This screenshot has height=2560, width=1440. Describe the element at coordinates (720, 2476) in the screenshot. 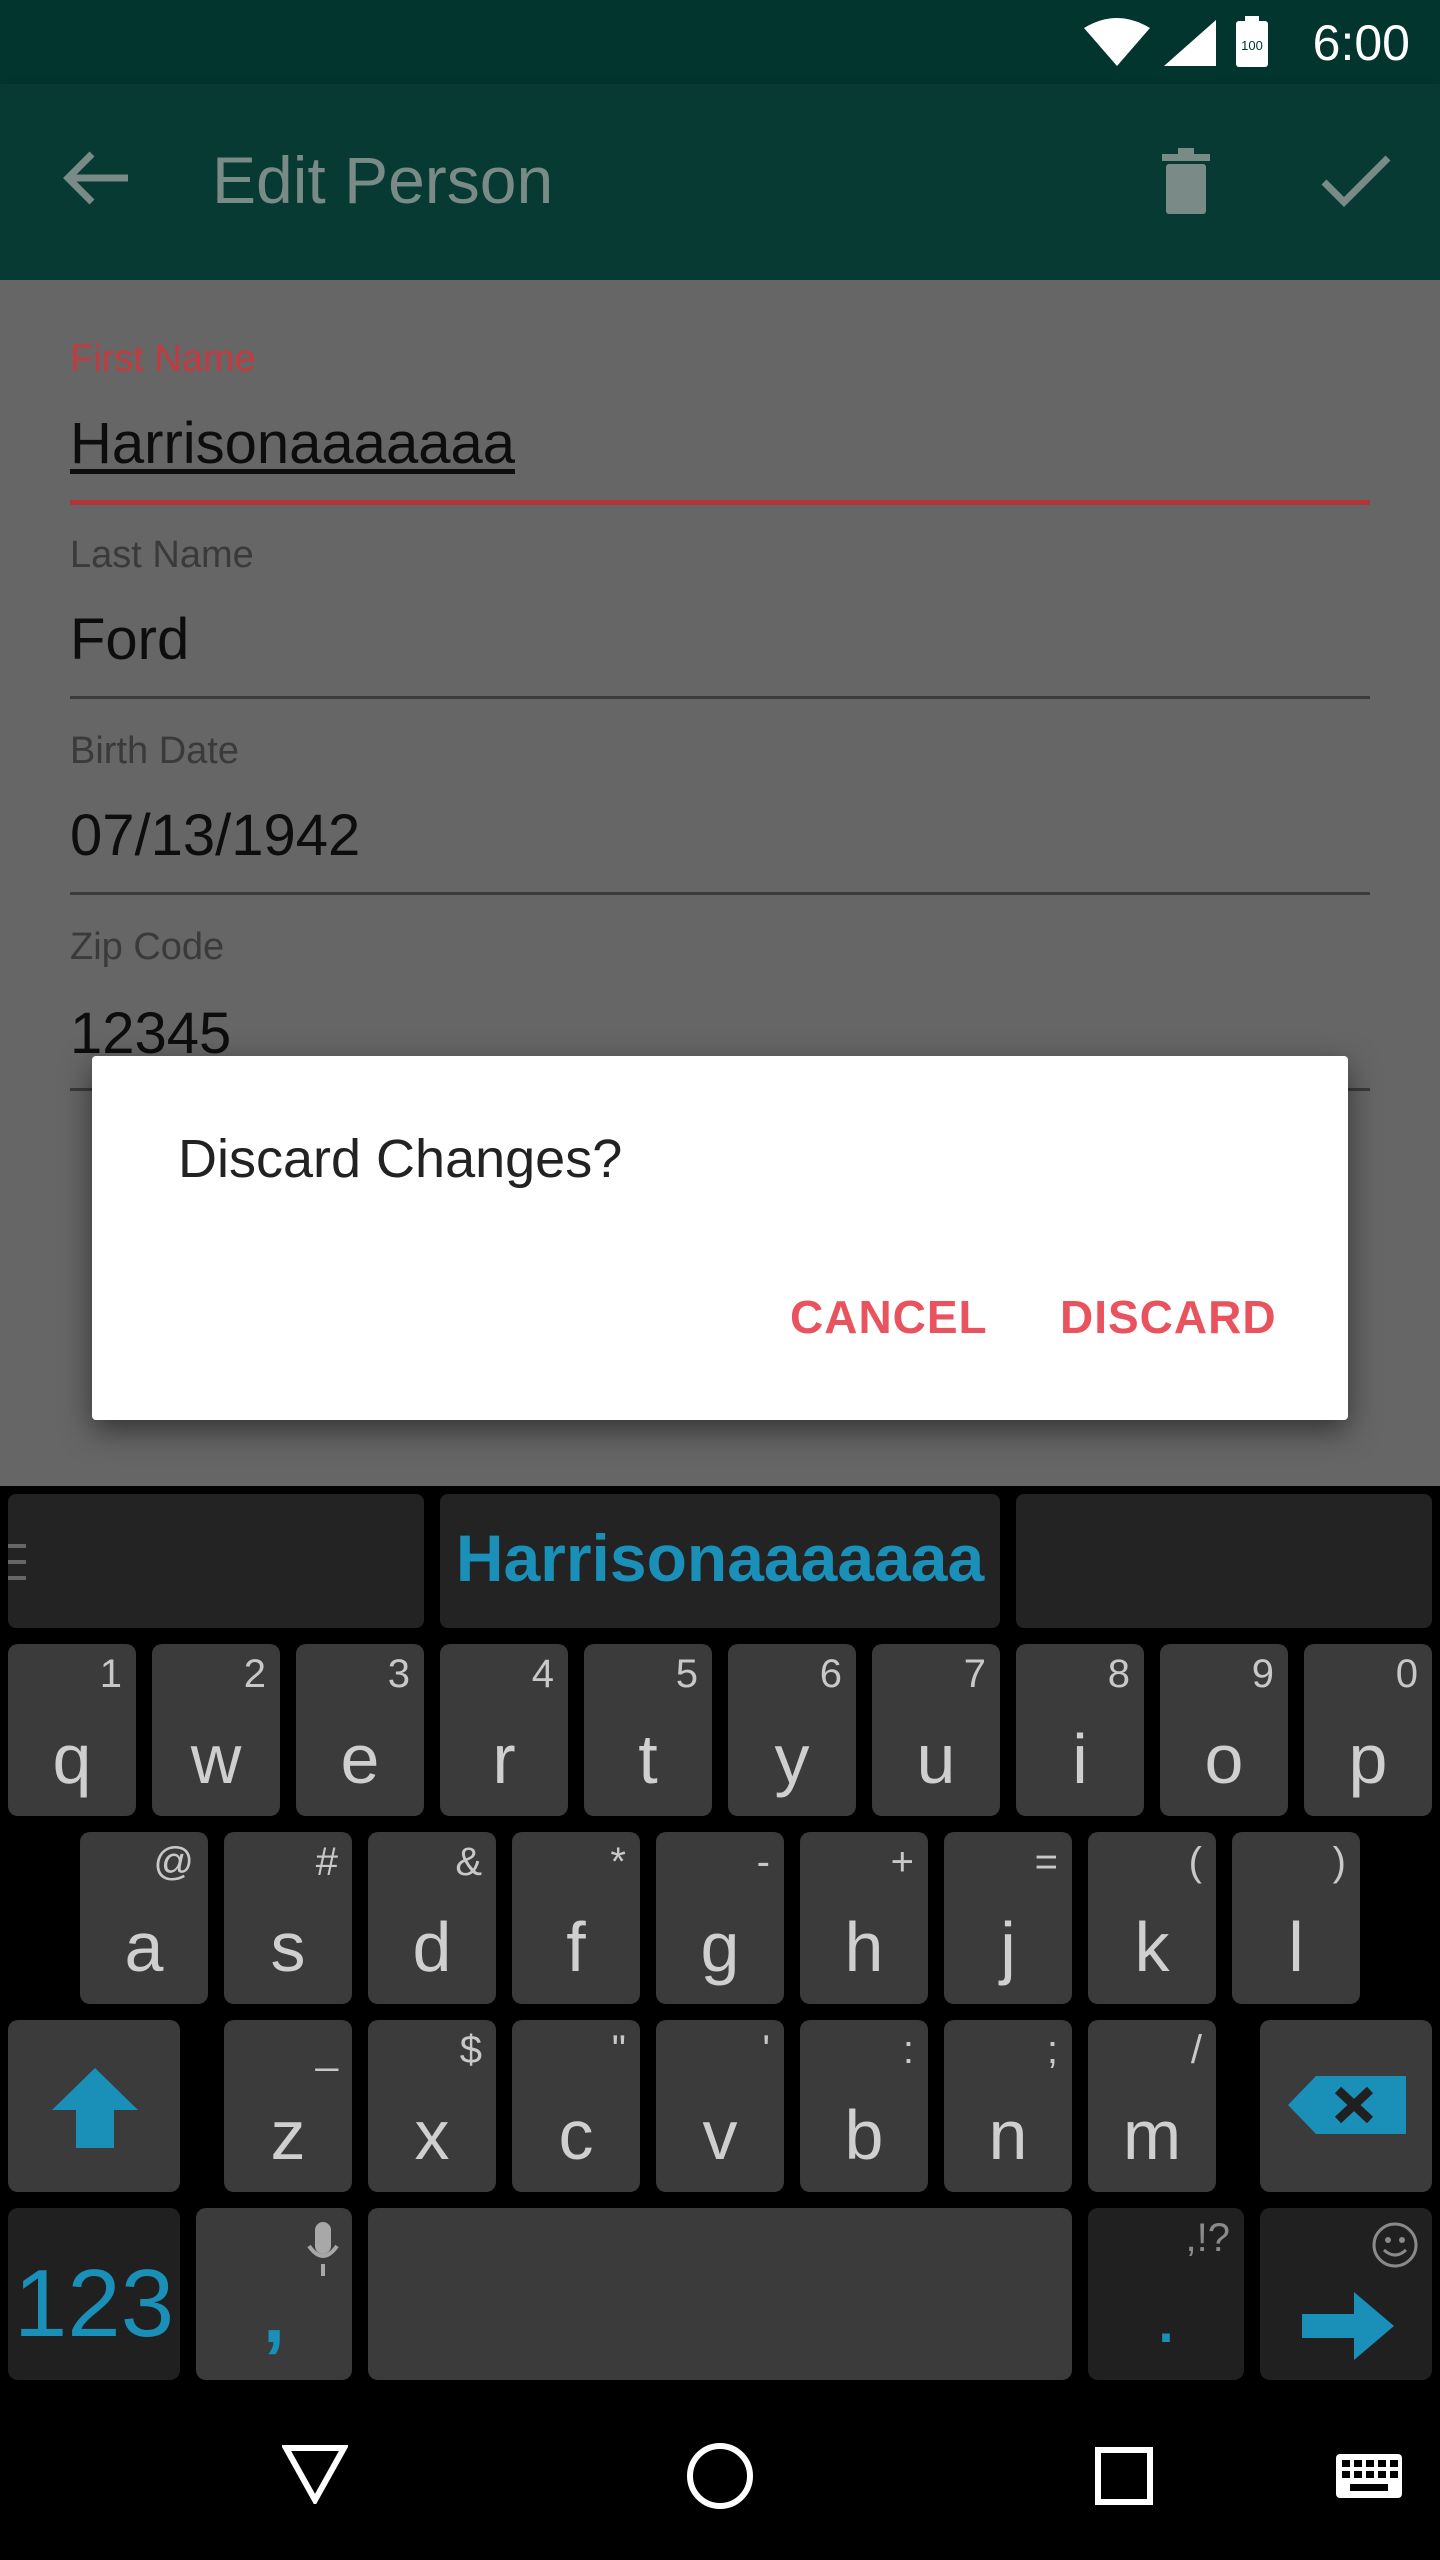

I see `home-circle-icon` at that location.